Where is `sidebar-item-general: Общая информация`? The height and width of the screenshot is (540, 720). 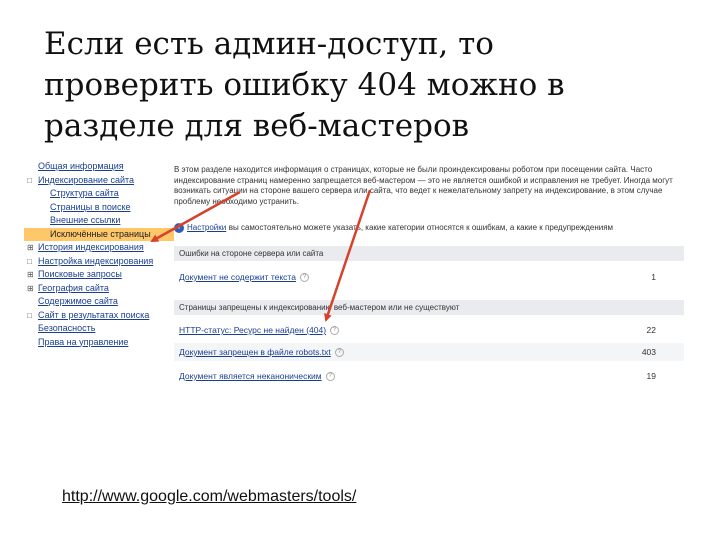
sidebar-item-general: Общая информация is located at coordinates (99, 167).